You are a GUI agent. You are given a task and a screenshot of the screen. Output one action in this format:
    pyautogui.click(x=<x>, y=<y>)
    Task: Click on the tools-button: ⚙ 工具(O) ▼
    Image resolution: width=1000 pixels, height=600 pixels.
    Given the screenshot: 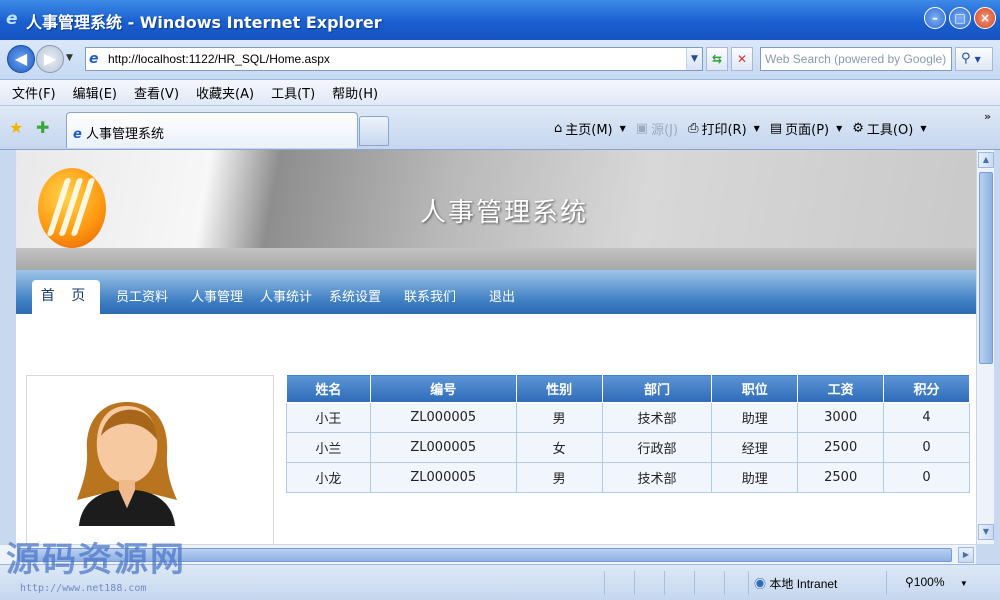 What is the action you would take?
    pyautogui.click(x=889, y=128)
    